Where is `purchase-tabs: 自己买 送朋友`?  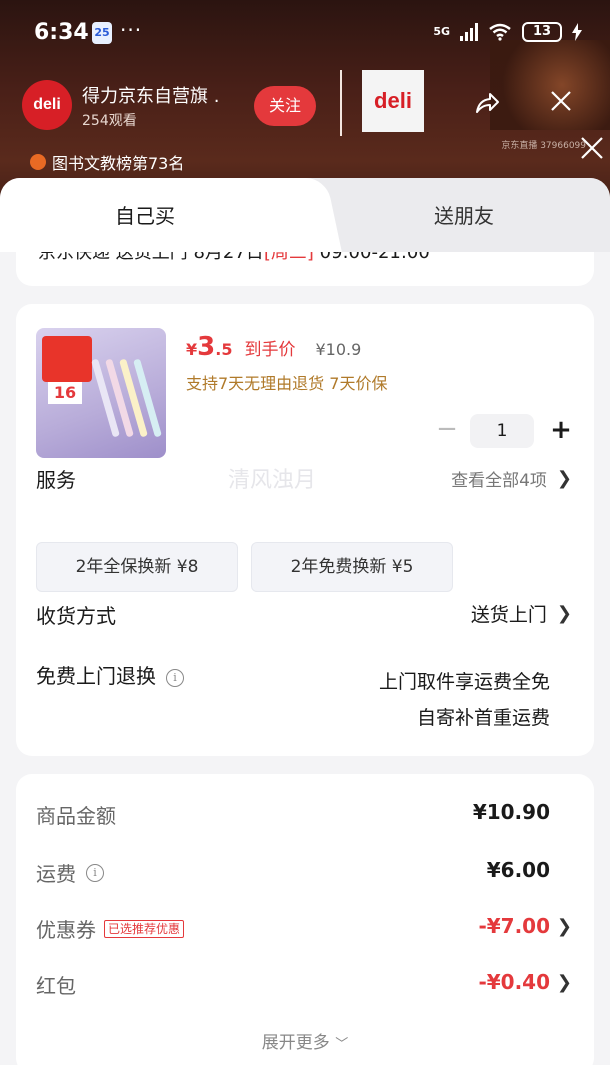
purchase-tabs: 自己买 送朋友 is located at coordinates (305, 215).